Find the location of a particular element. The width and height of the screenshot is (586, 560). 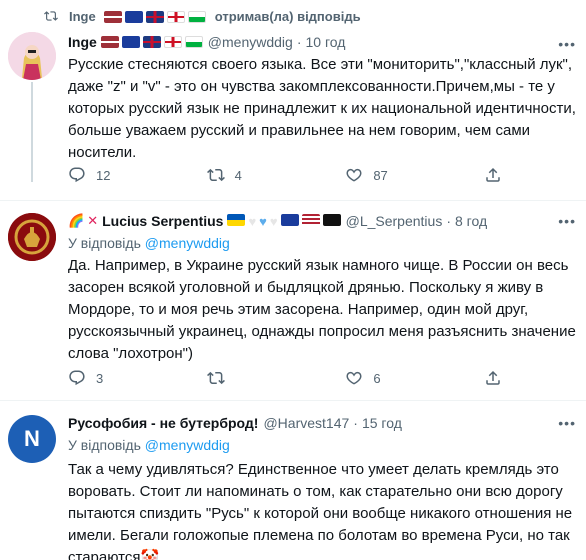

timestamp: 10 год is located at coordinates (325, 42).